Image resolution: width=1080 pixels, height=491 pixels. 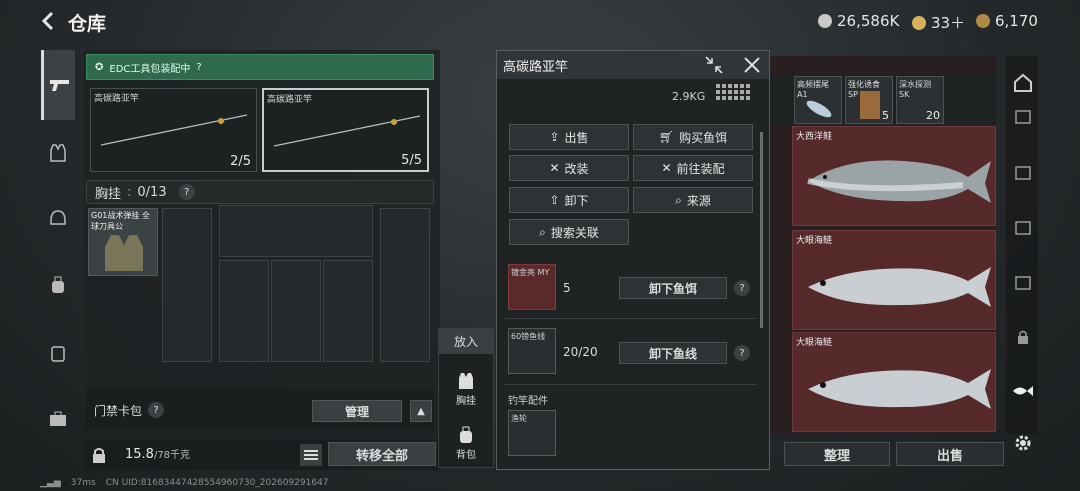 What do you see at coordinates (735, 95) in the screenshot?
I see `grid-size-icon` at bounding box center [735, 95].